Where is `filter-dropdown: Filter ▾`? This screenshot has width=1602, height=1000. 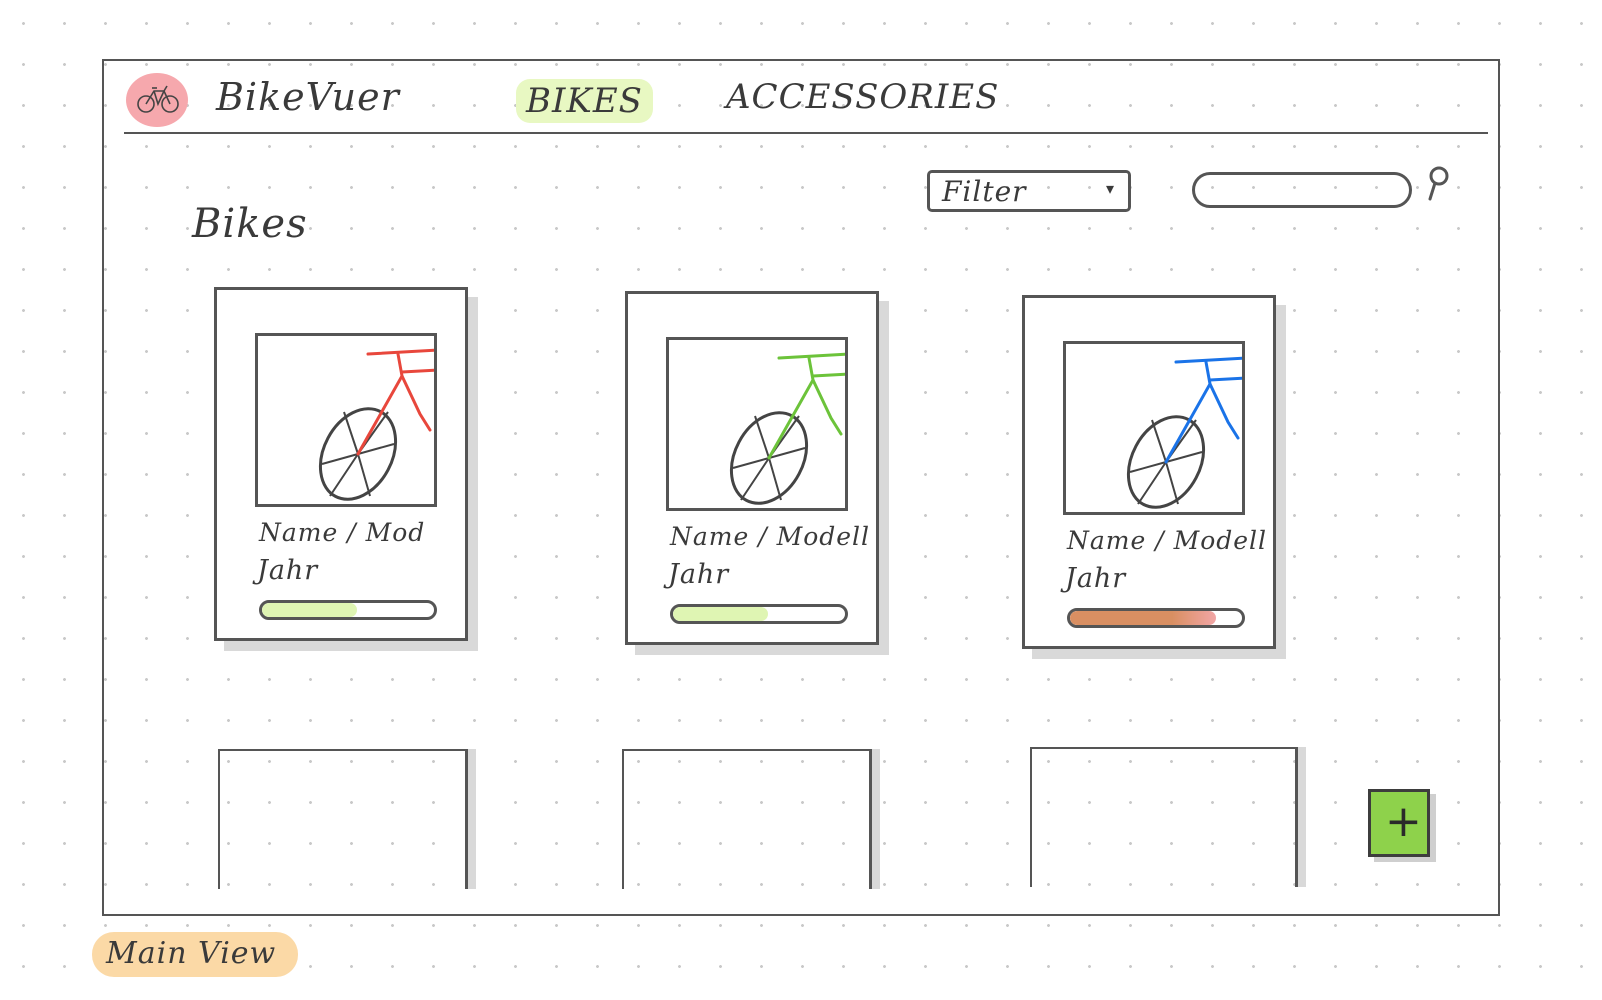 filter-dropdown: Filter ▾ is located at coordinates (1029, 191).